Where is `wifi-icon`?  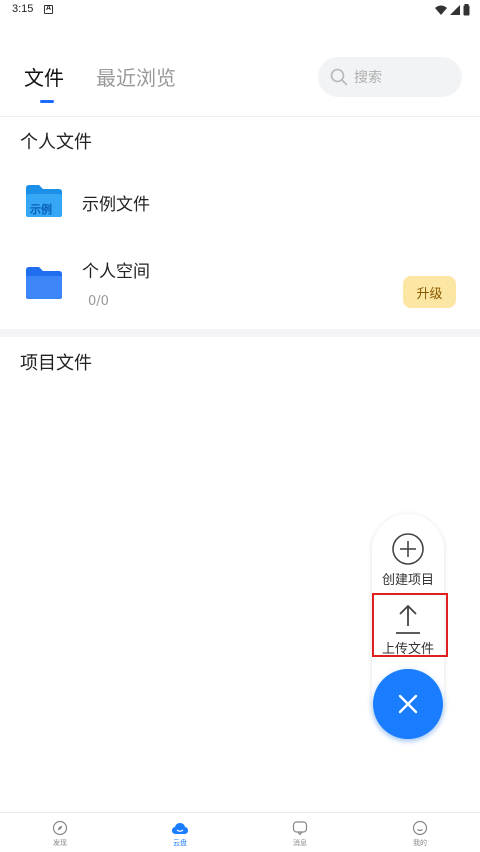 wifi-icon is located at coordinates (441, 10).